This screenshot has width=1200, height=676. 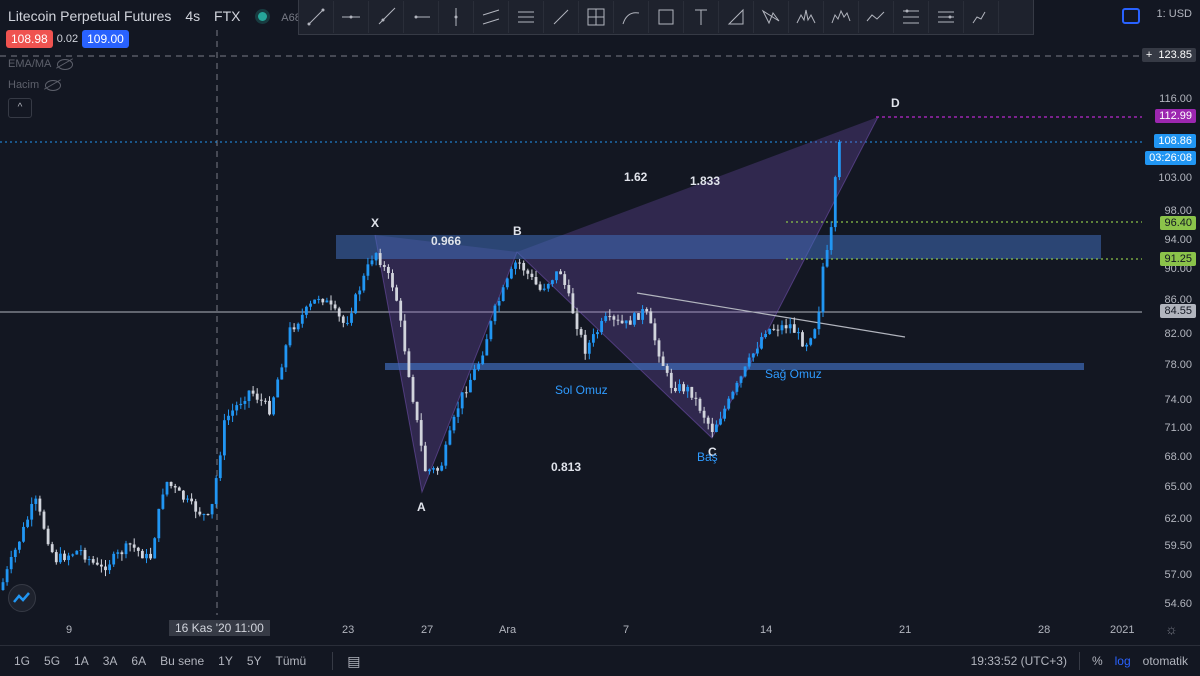 I want to click on brush-icon, so click(x=561, y=17).